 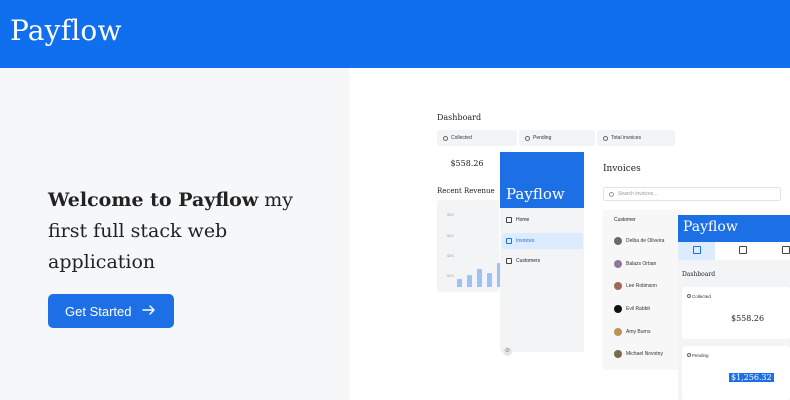 What do you see at coordinates (736, 313) in the screenshot?
I see `mobile-collected-card: Collected $558.26` at bounding box center [736, 313].